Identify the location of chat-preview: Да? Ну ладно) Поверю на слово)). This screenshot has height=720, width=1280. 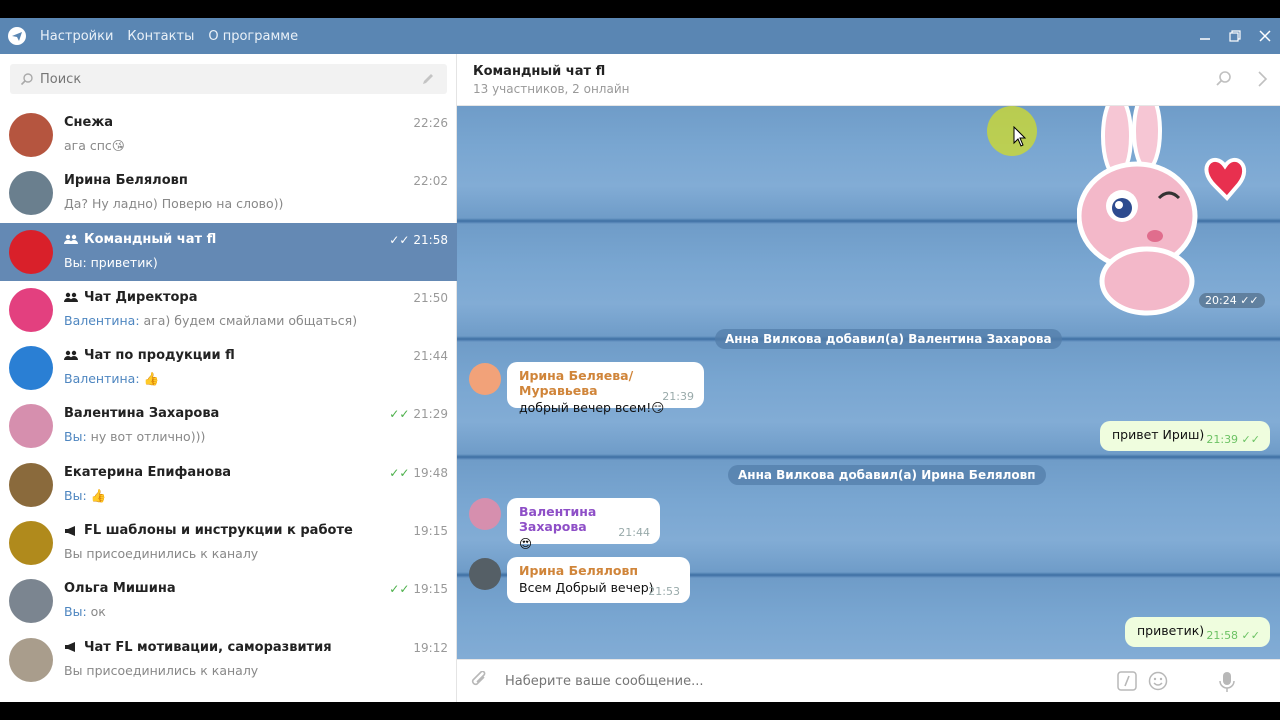
(173, 203).